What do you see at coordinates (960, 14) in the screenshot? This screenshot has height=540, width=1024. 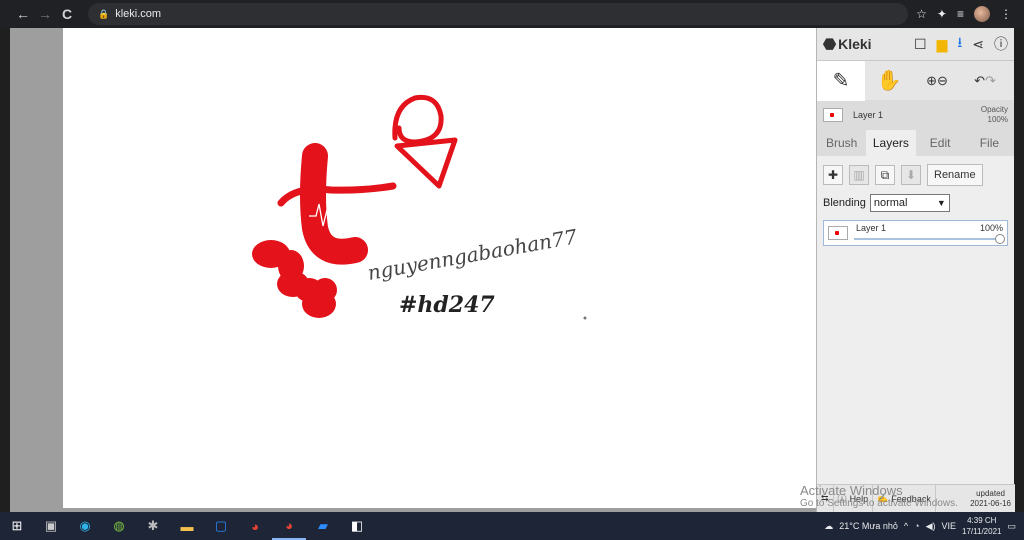 I see `reading-list-icon: ≡` at bounding box center [960, 14].